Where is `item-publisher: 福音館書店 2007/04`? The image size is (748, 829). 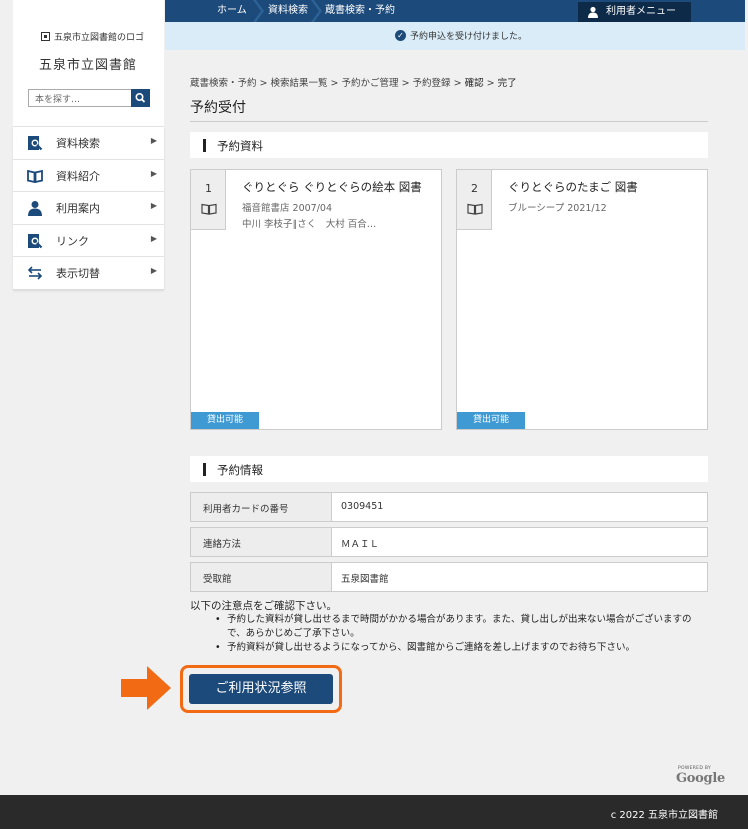
item-publisher: 福音館書店 2007/04 is located at coordinates (287, 208).